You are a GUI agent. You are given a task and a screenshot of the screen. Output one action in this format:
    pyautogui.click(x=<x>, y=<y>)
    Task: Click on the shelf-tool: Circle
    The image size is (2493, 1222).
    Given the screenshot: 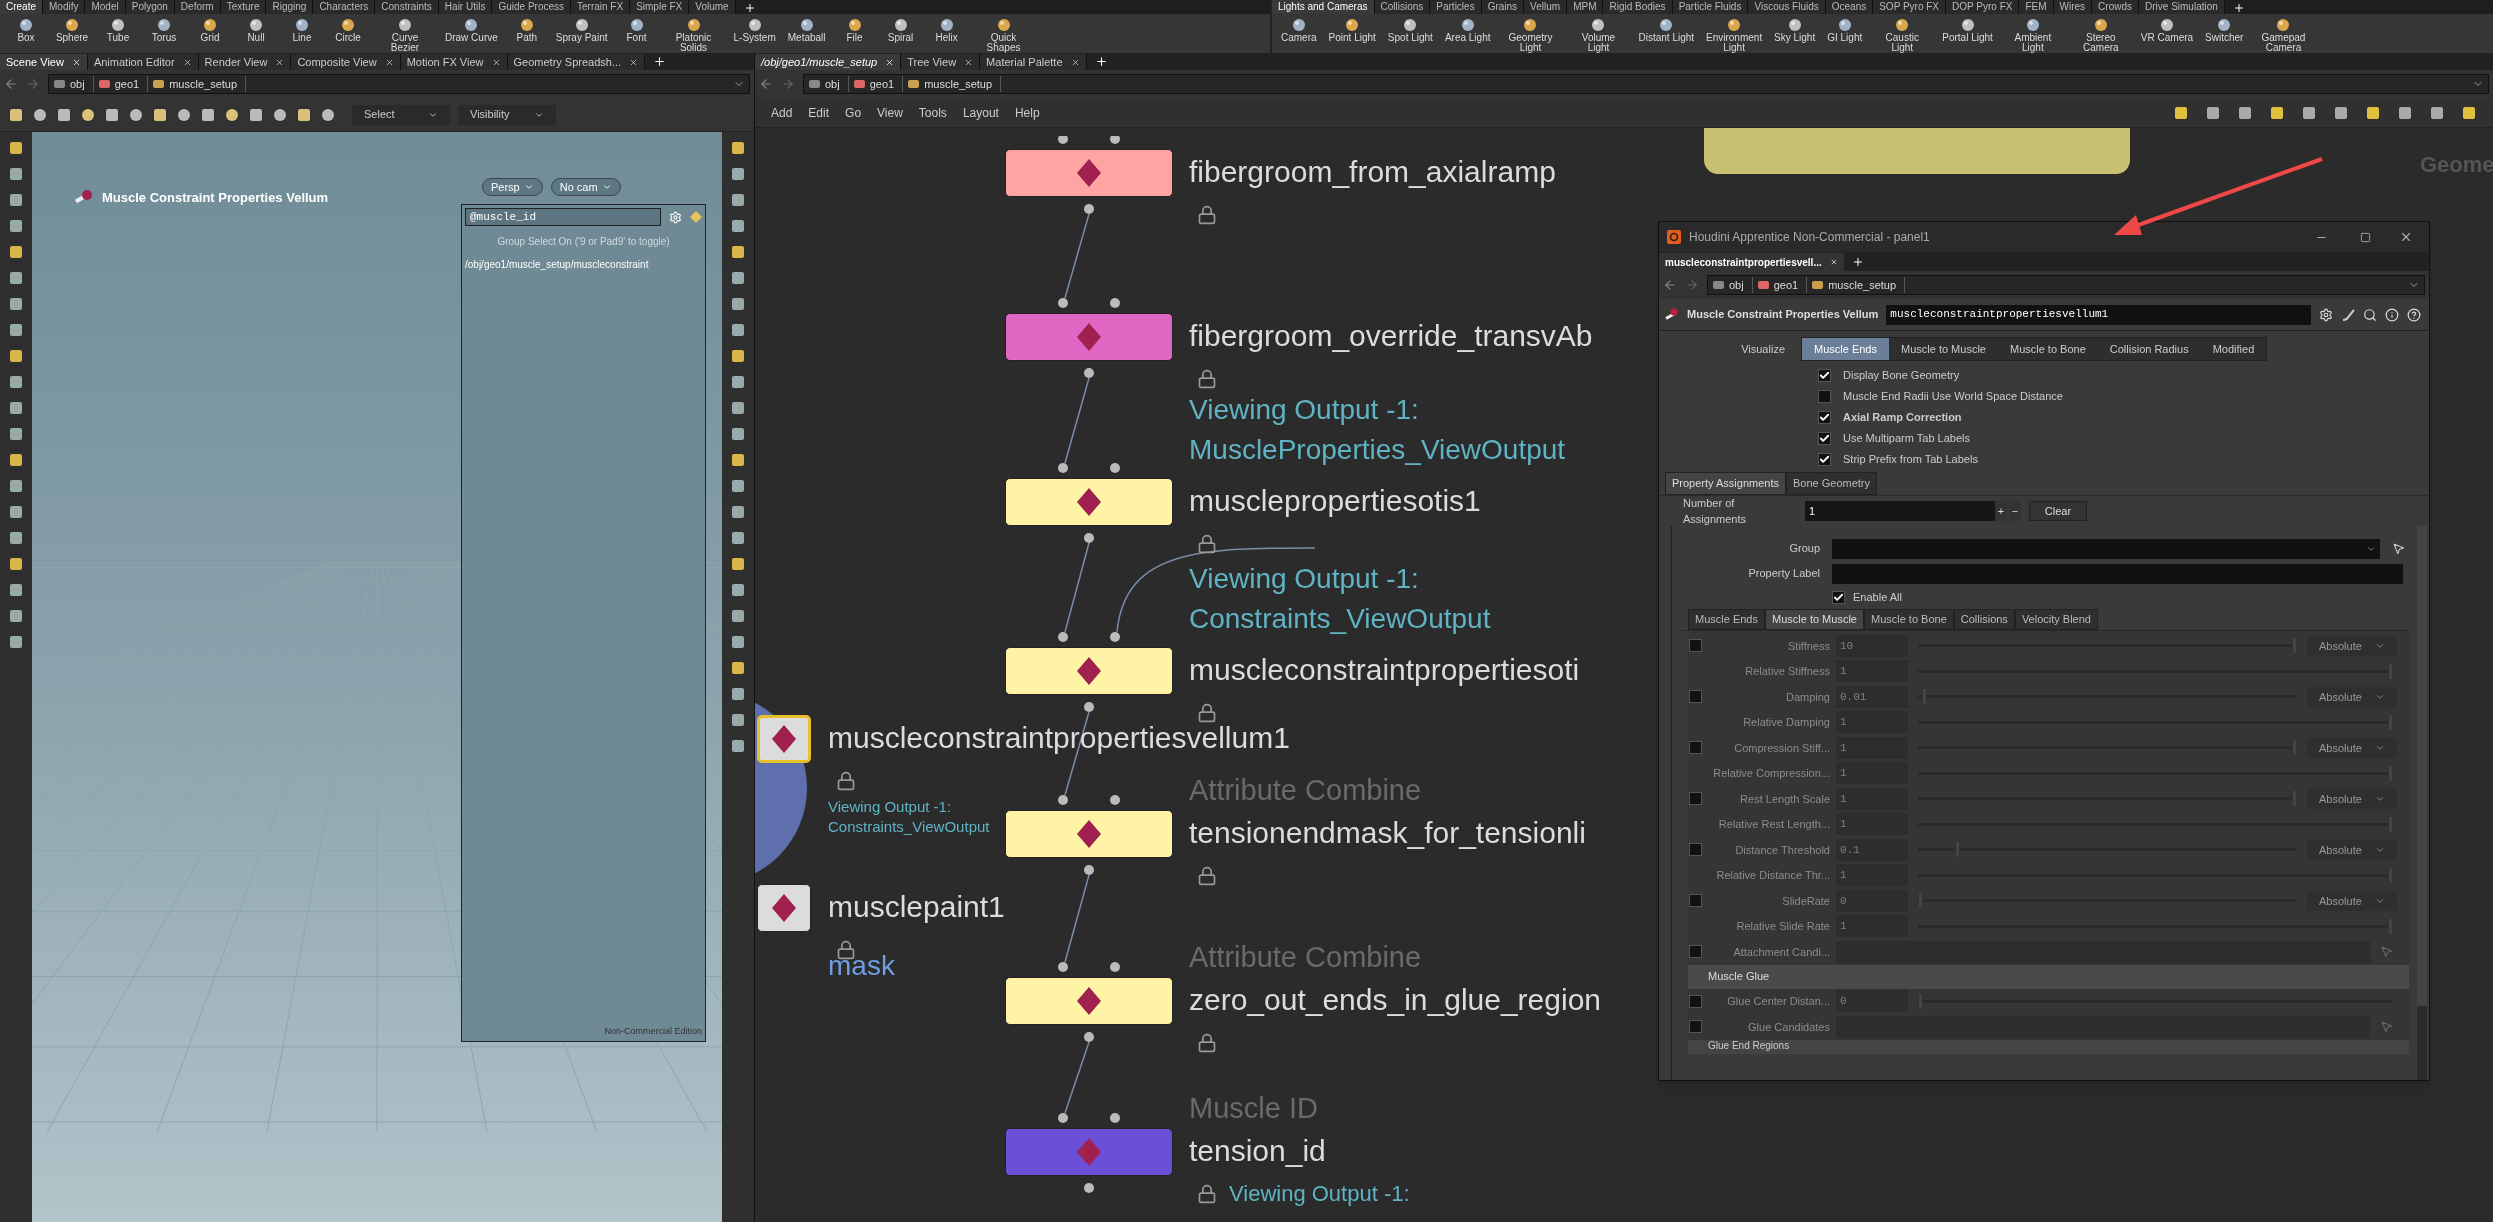 What is the action you would take?
    pyautogui.click(x=348, y=30)
    